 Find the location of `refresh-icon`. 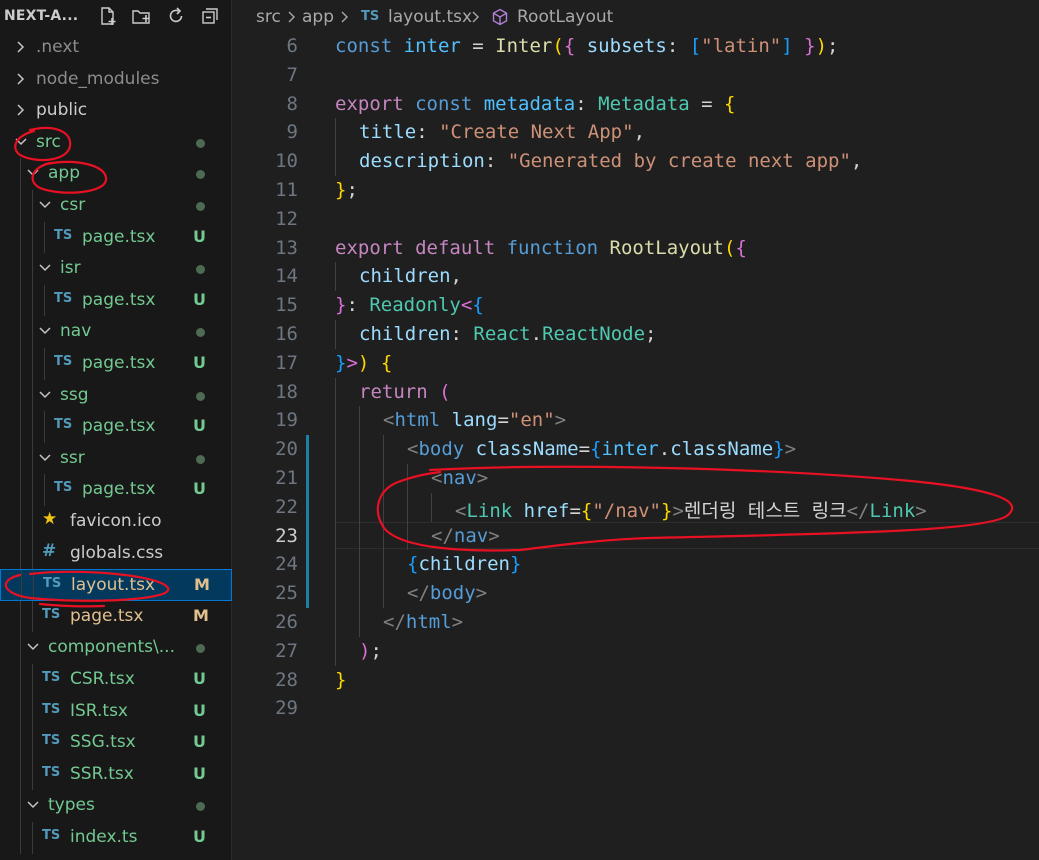

refresh-icon is located at coordinates (176, 16).